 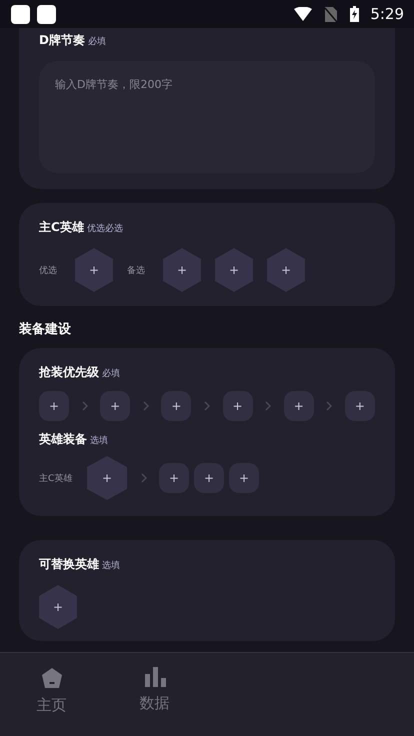 I want to click on section-title: D牌节奏, so click(x=62, y=40).